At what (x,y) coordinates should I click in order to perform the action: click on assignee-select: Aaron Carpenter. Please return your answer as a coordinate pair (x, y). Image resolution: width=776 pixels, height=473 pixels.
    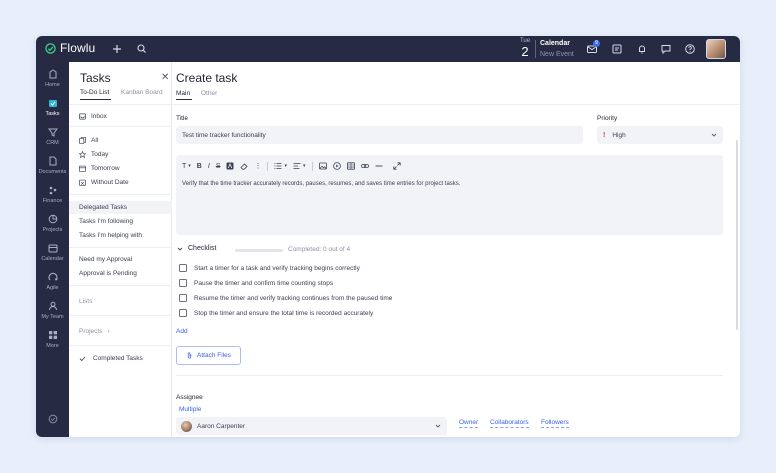
    Looking at the image, I should click on (311, 426).